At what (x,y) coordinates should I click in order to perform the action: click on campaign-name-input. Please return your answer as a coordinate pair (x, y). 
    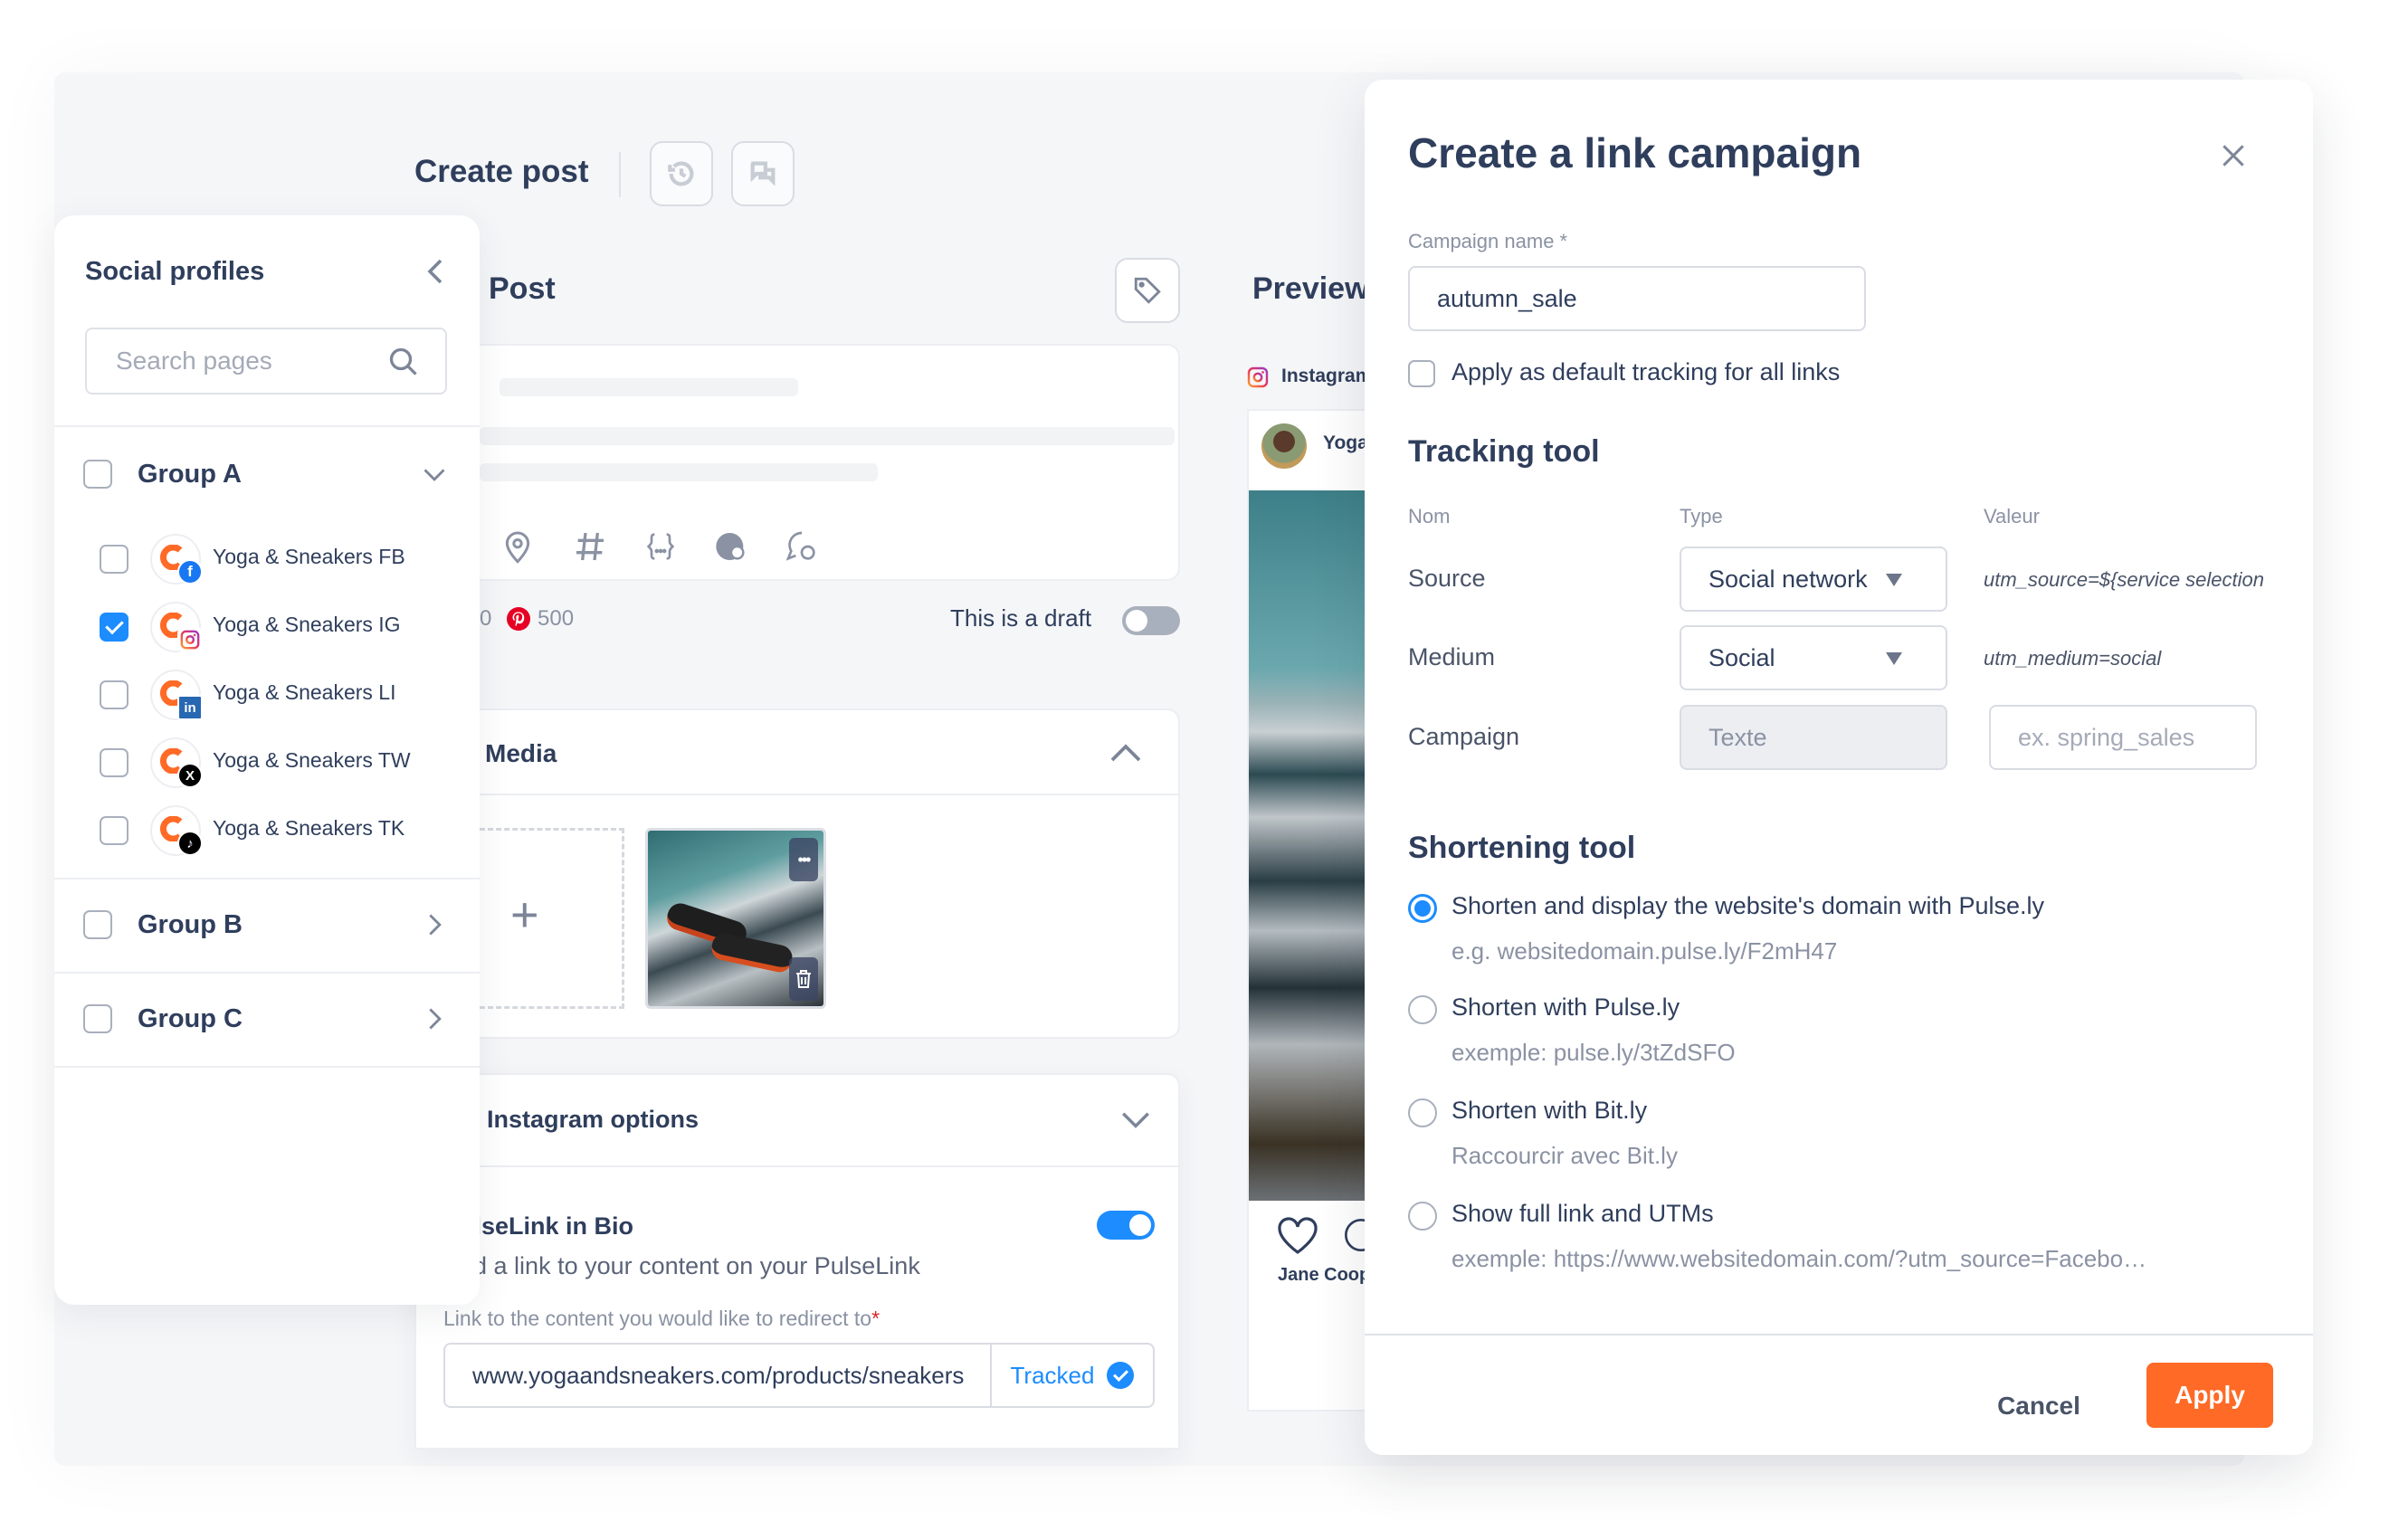
    Looking at the image, I should click on (1637, 298).